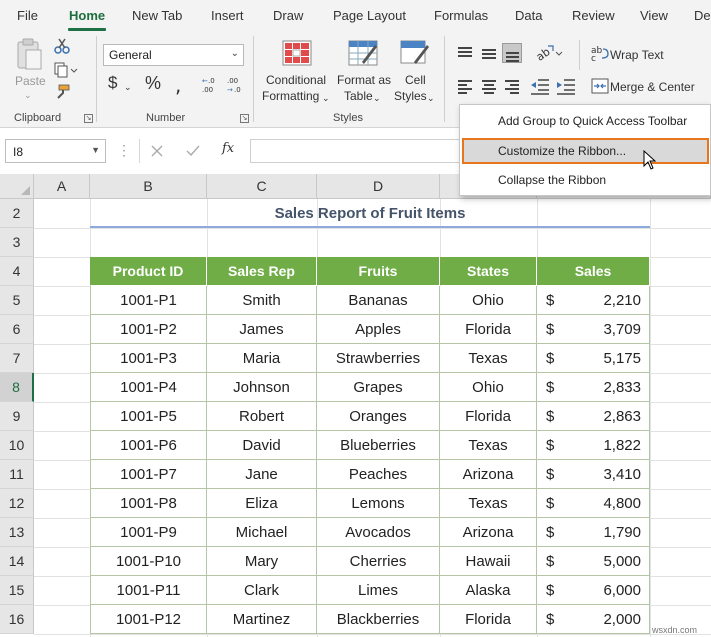  Describe the element at coordinates (358, 96) in the screenshot. I see `format-as-table-label-2: Table` at that location.